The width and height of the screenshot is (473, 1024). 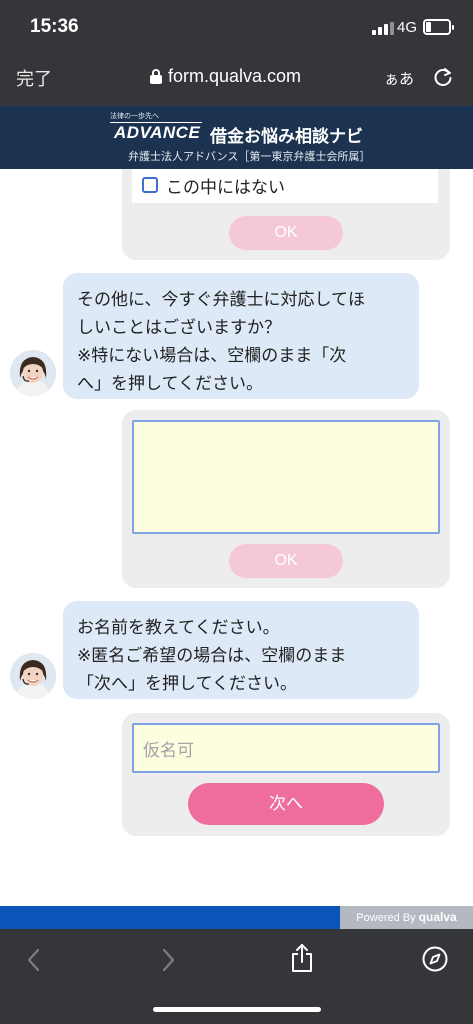 I want to click on bubble-line: へ」を押してください。, so click(x=170, y=384).